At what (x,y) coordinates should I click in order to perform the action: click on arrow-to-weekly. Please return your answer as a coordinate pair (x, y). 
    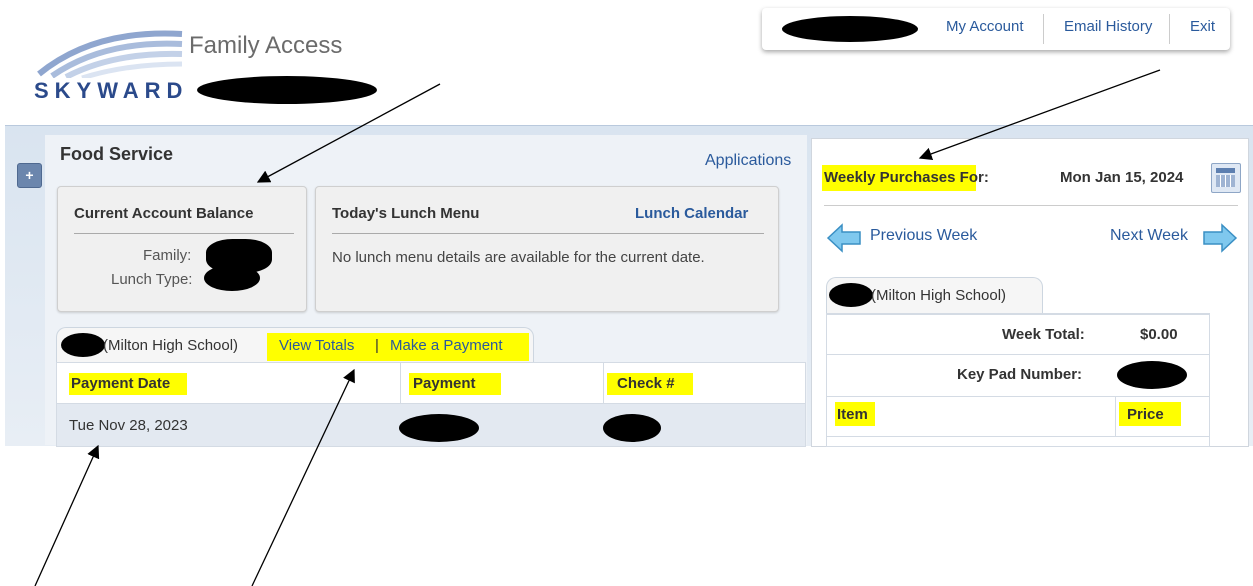
    Looking at the image, I should click on (1039, 115).